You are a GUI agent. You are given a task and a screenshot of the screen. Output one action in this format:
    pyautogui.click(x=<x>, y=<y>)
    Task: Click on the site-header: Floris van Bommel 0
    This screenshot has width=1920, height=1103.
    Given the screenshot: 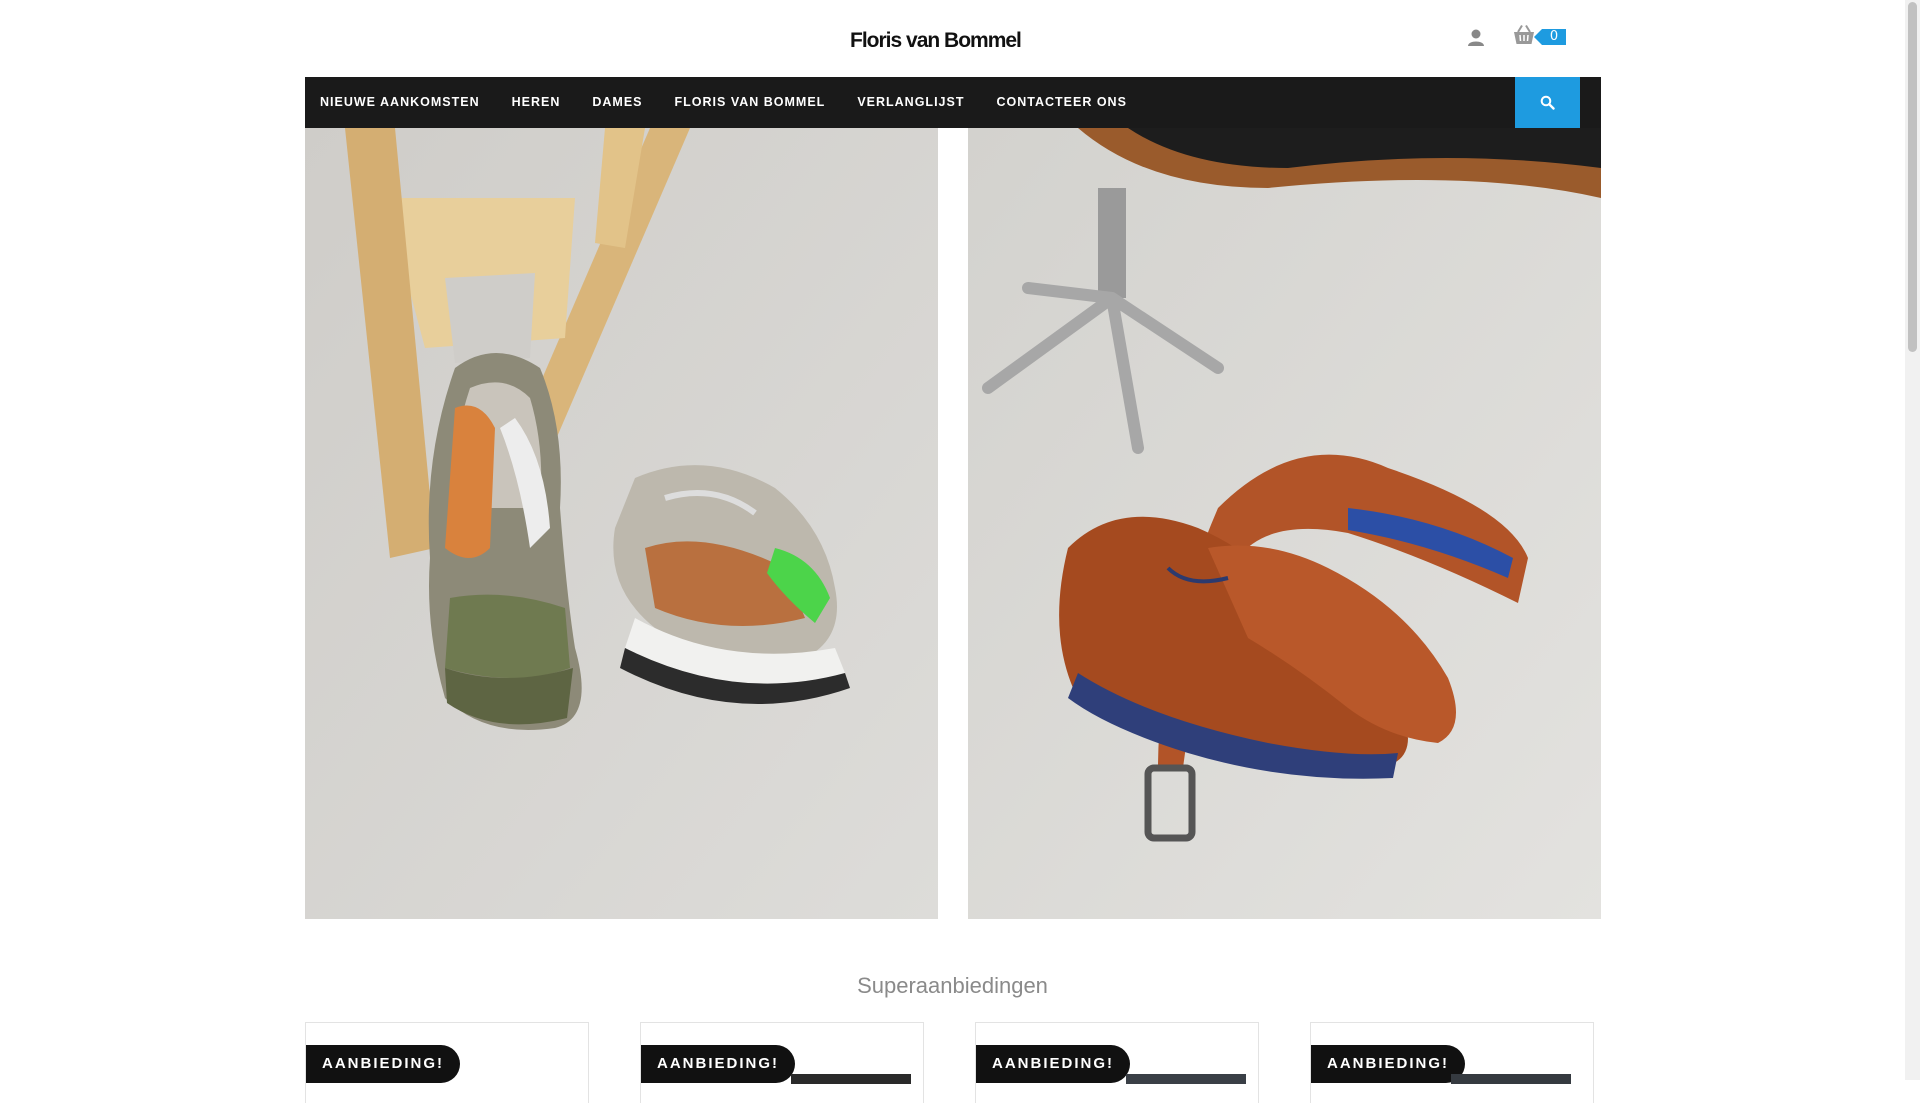 What is the action you would take?
    pyautogui.click(x=952, y=38)
    